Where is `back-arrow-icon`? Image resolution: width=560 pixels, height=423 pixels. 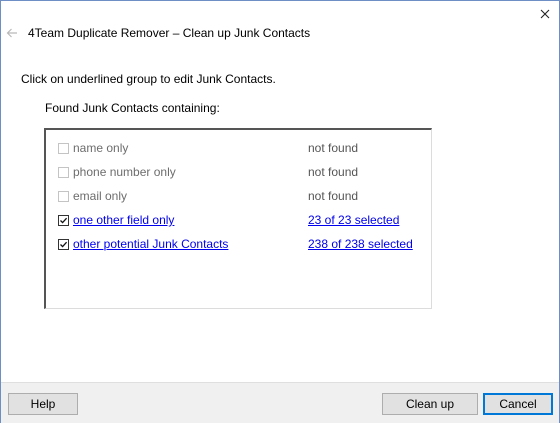 back-arrow-icon is located at coordinates (12, 33).